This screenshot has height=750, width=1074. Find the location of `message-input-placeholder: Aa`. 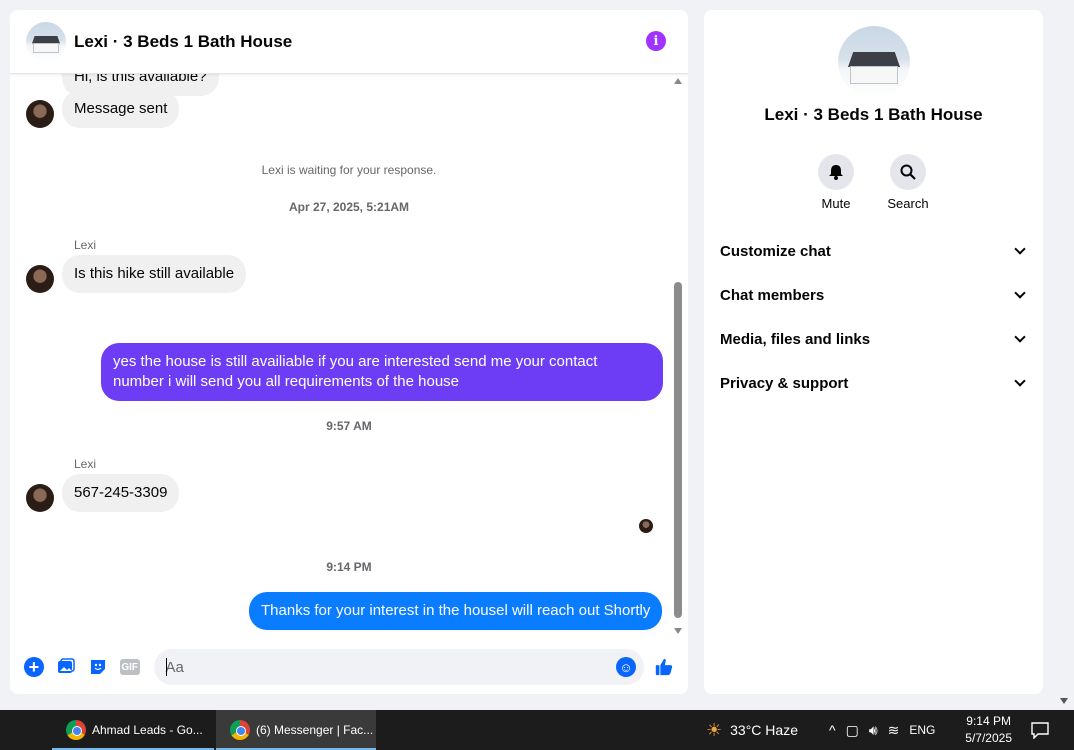

message-input-placeholder: Aa is located at coordinates (174, 667).